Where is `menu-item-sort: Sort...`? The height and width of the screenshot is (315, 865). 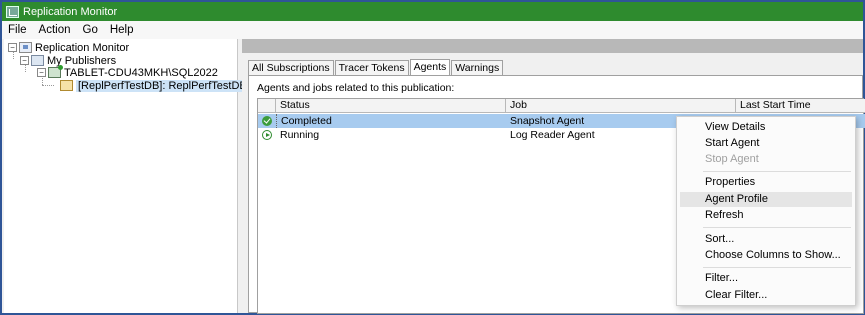 menu-item-sort: Sort... is located at coordinates (719, 239).